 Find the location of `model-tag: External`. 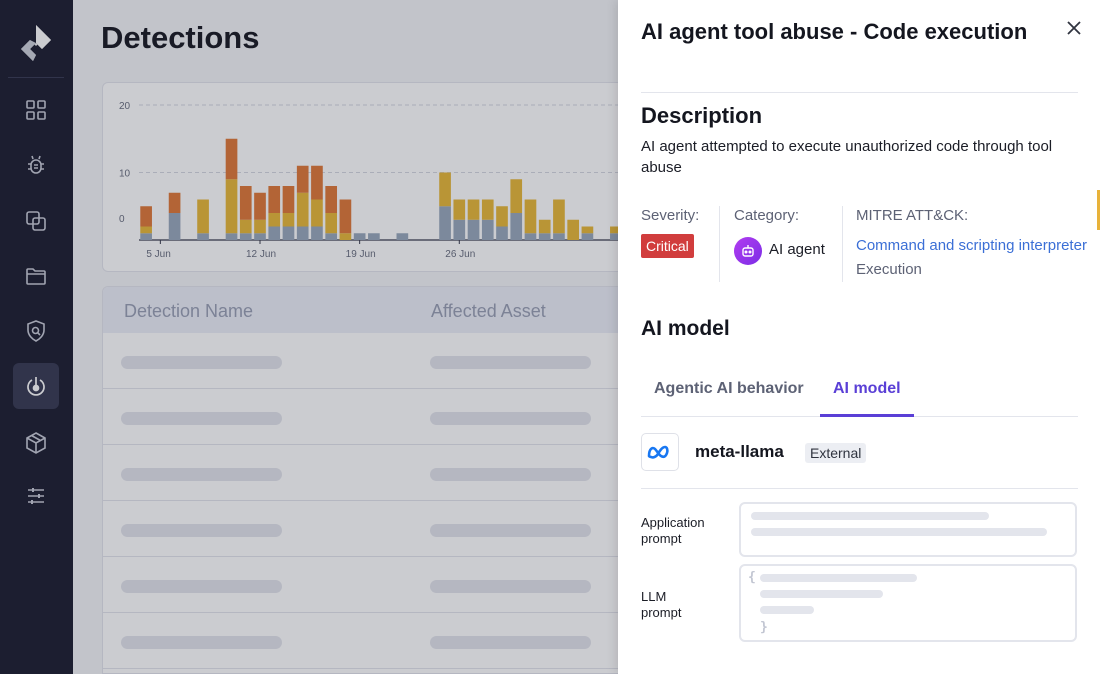

model-tag: External is located at coordinates (836, 453).